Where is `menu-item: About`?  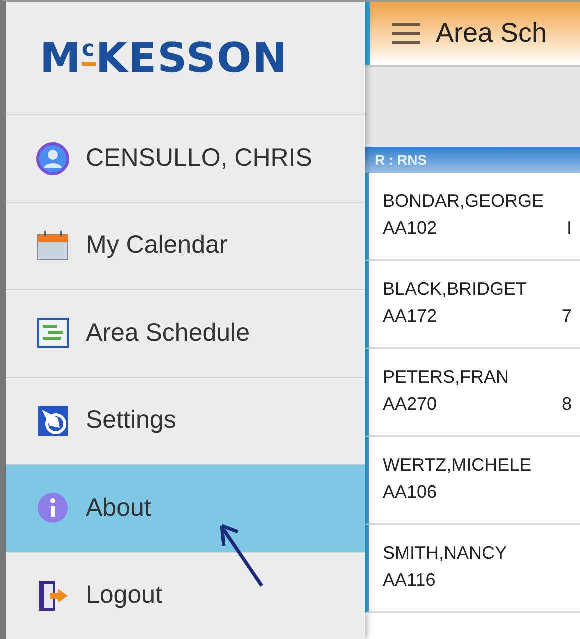
menu-item: About is located at coordinates (185, 508).